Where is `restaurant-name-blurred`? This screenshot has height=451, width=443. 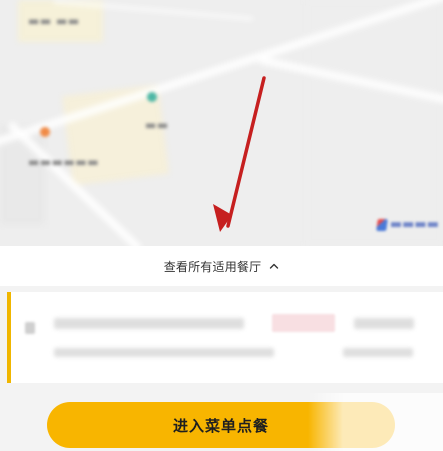 restaurant-name-blurred is located at coordinates (149, 323).